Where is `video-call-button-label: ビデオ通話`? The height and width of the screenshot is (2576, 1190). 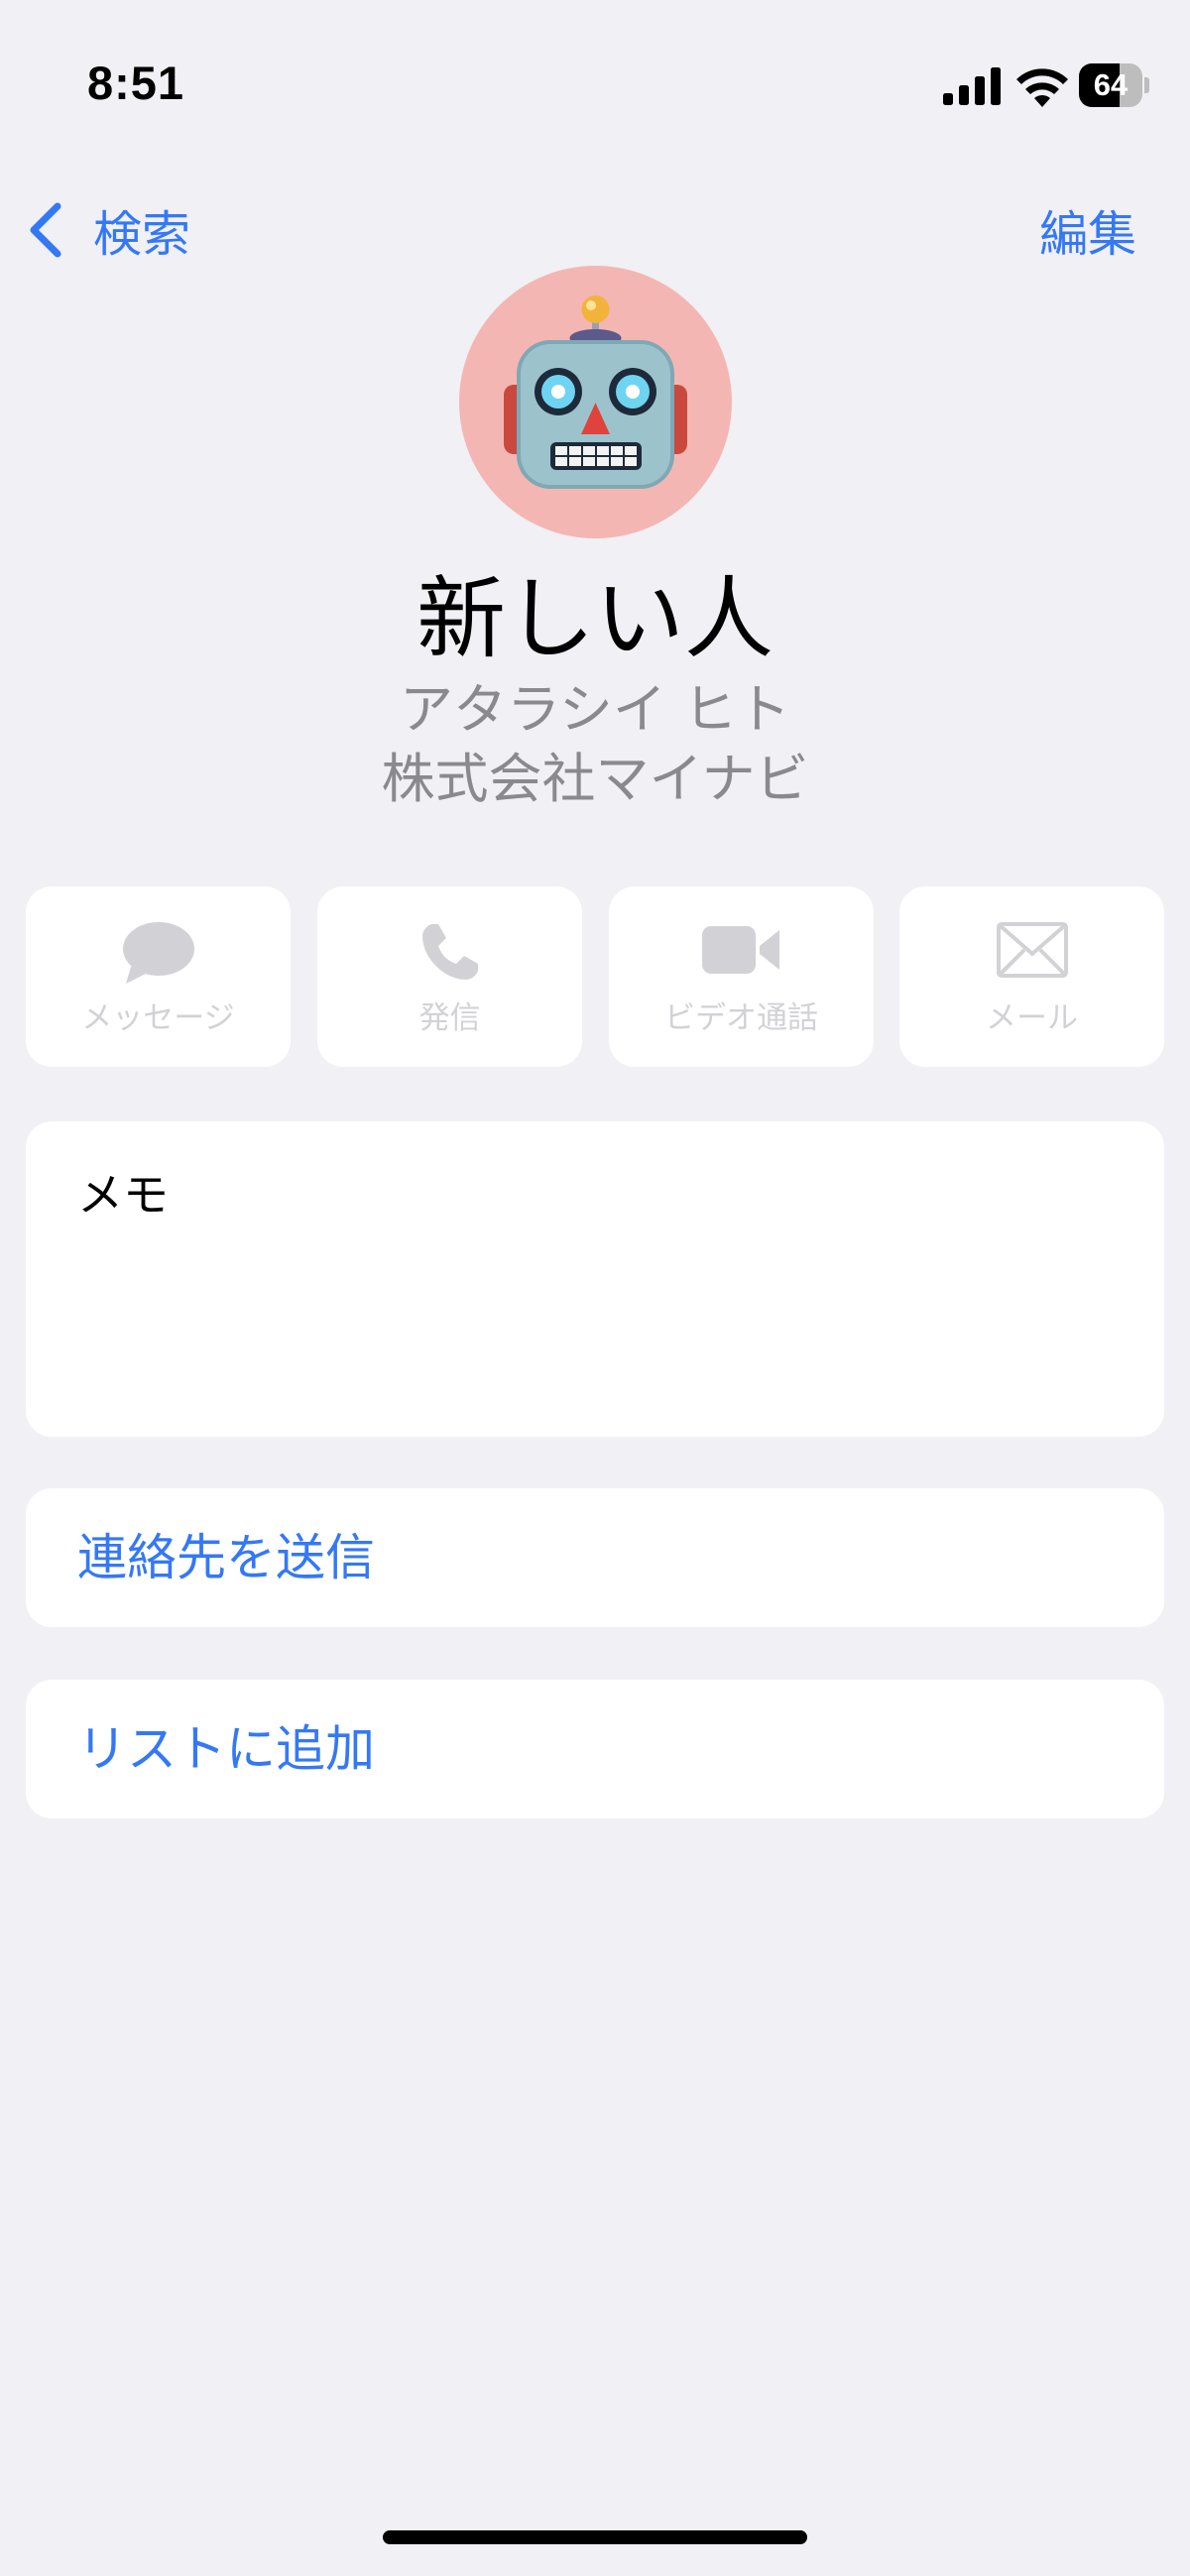
video-call-button-label: ビデオ通話 is located at coordinates (741, 1018).